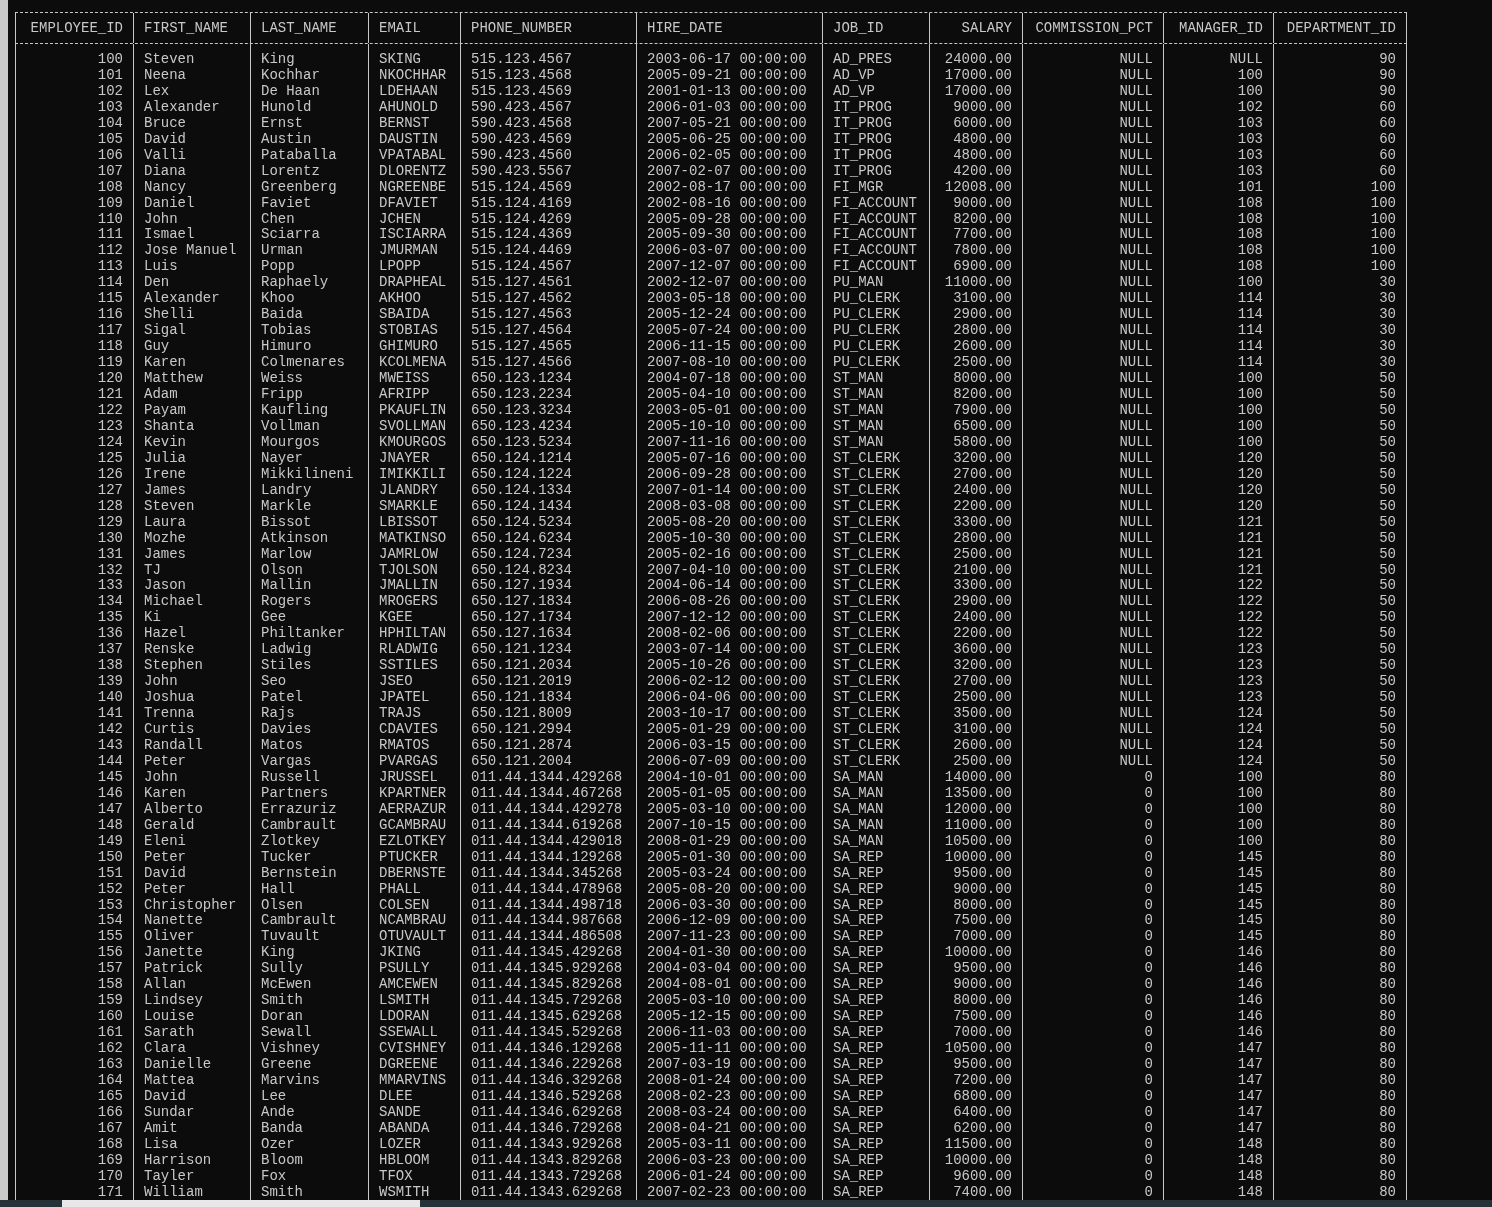 Image resolution: width=1492 pixels, height=1207 pixels. What do you see at coordinates (414, 761) in the screenshot?
I see `table-cell: PVARGAS` at bounding box center [414, 761].